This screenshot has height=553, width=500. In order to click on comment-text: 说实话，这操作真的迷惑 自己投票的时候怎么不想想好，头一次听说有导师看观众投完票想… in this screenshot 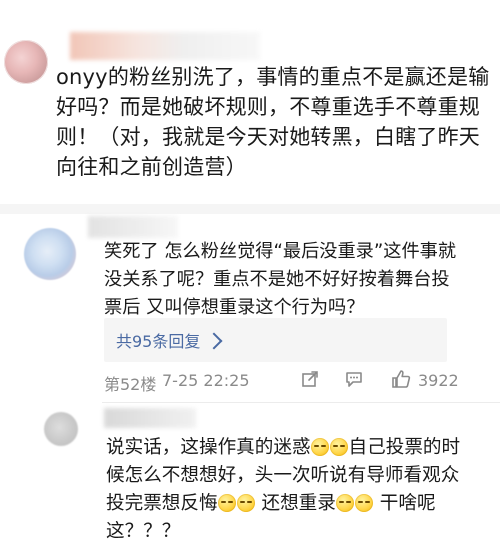, I will do `click(286, 490)`.